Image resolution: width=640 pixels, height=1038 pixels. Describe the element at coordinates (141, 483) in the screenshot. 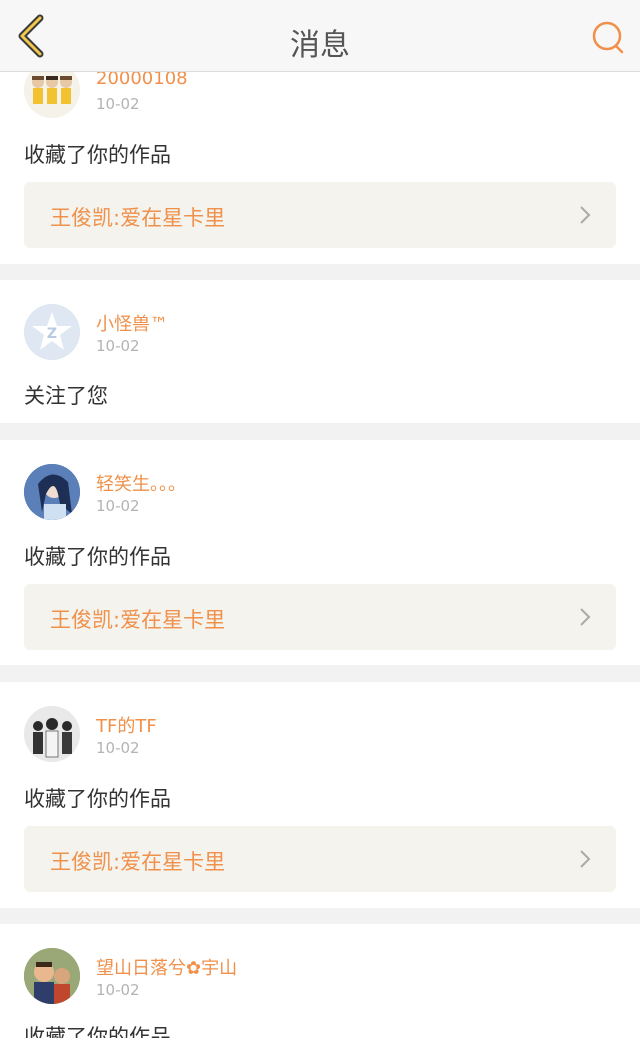

I see `user-name: 轻笑生。。。` at that location.